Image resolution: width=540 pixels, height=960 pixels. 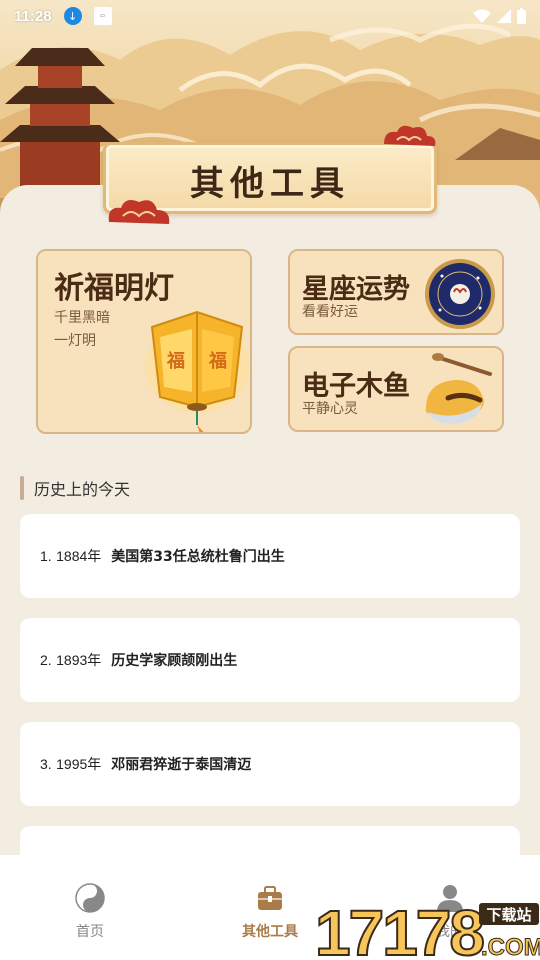 I want to click on page-title-banner: 其他工具, so click(x=270, y=174).